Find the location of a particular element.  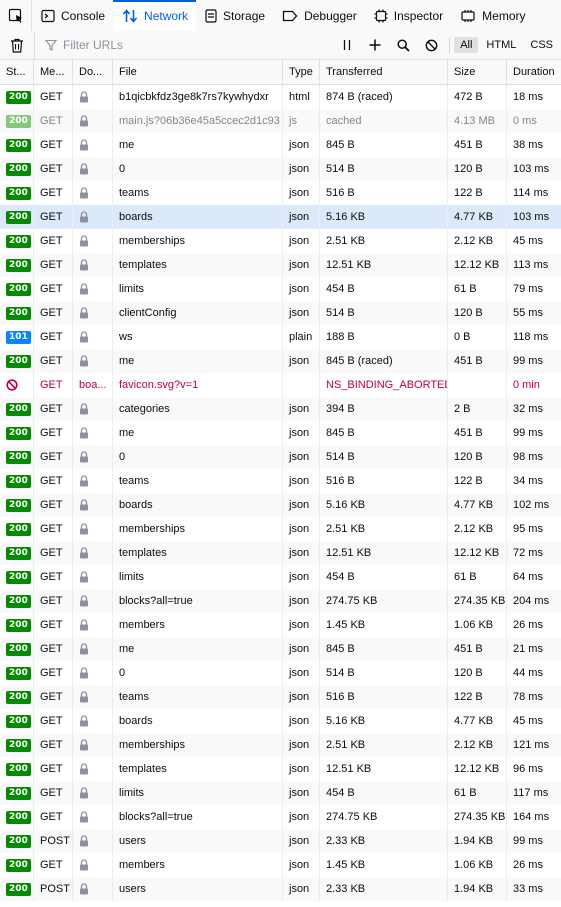

cell-size: 120 B is located at coordinates (477, 169).